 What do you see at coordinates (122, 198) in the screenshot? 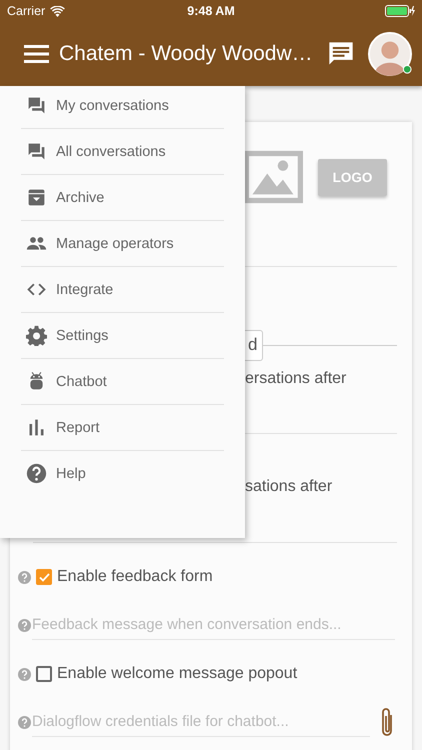
I see `menu-item: Archive` at bounding box center [122, 198].